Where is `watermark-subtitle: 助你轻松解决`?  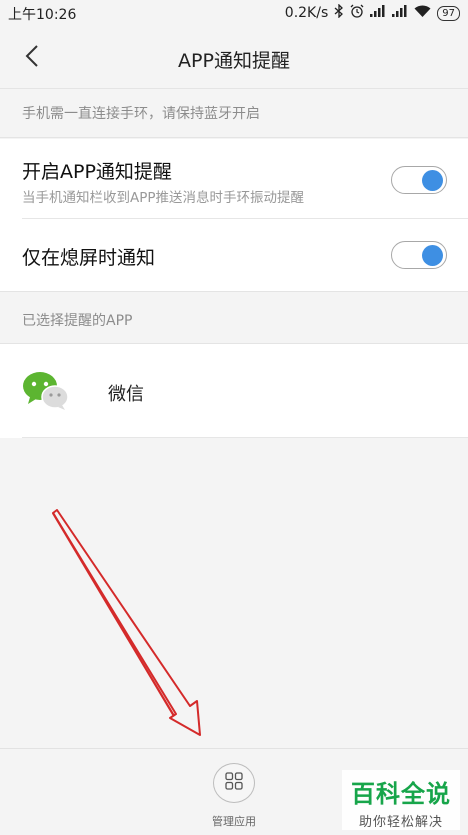 watermark-subtitle: 助你轻松解决 is located at coordinates (400, 822).